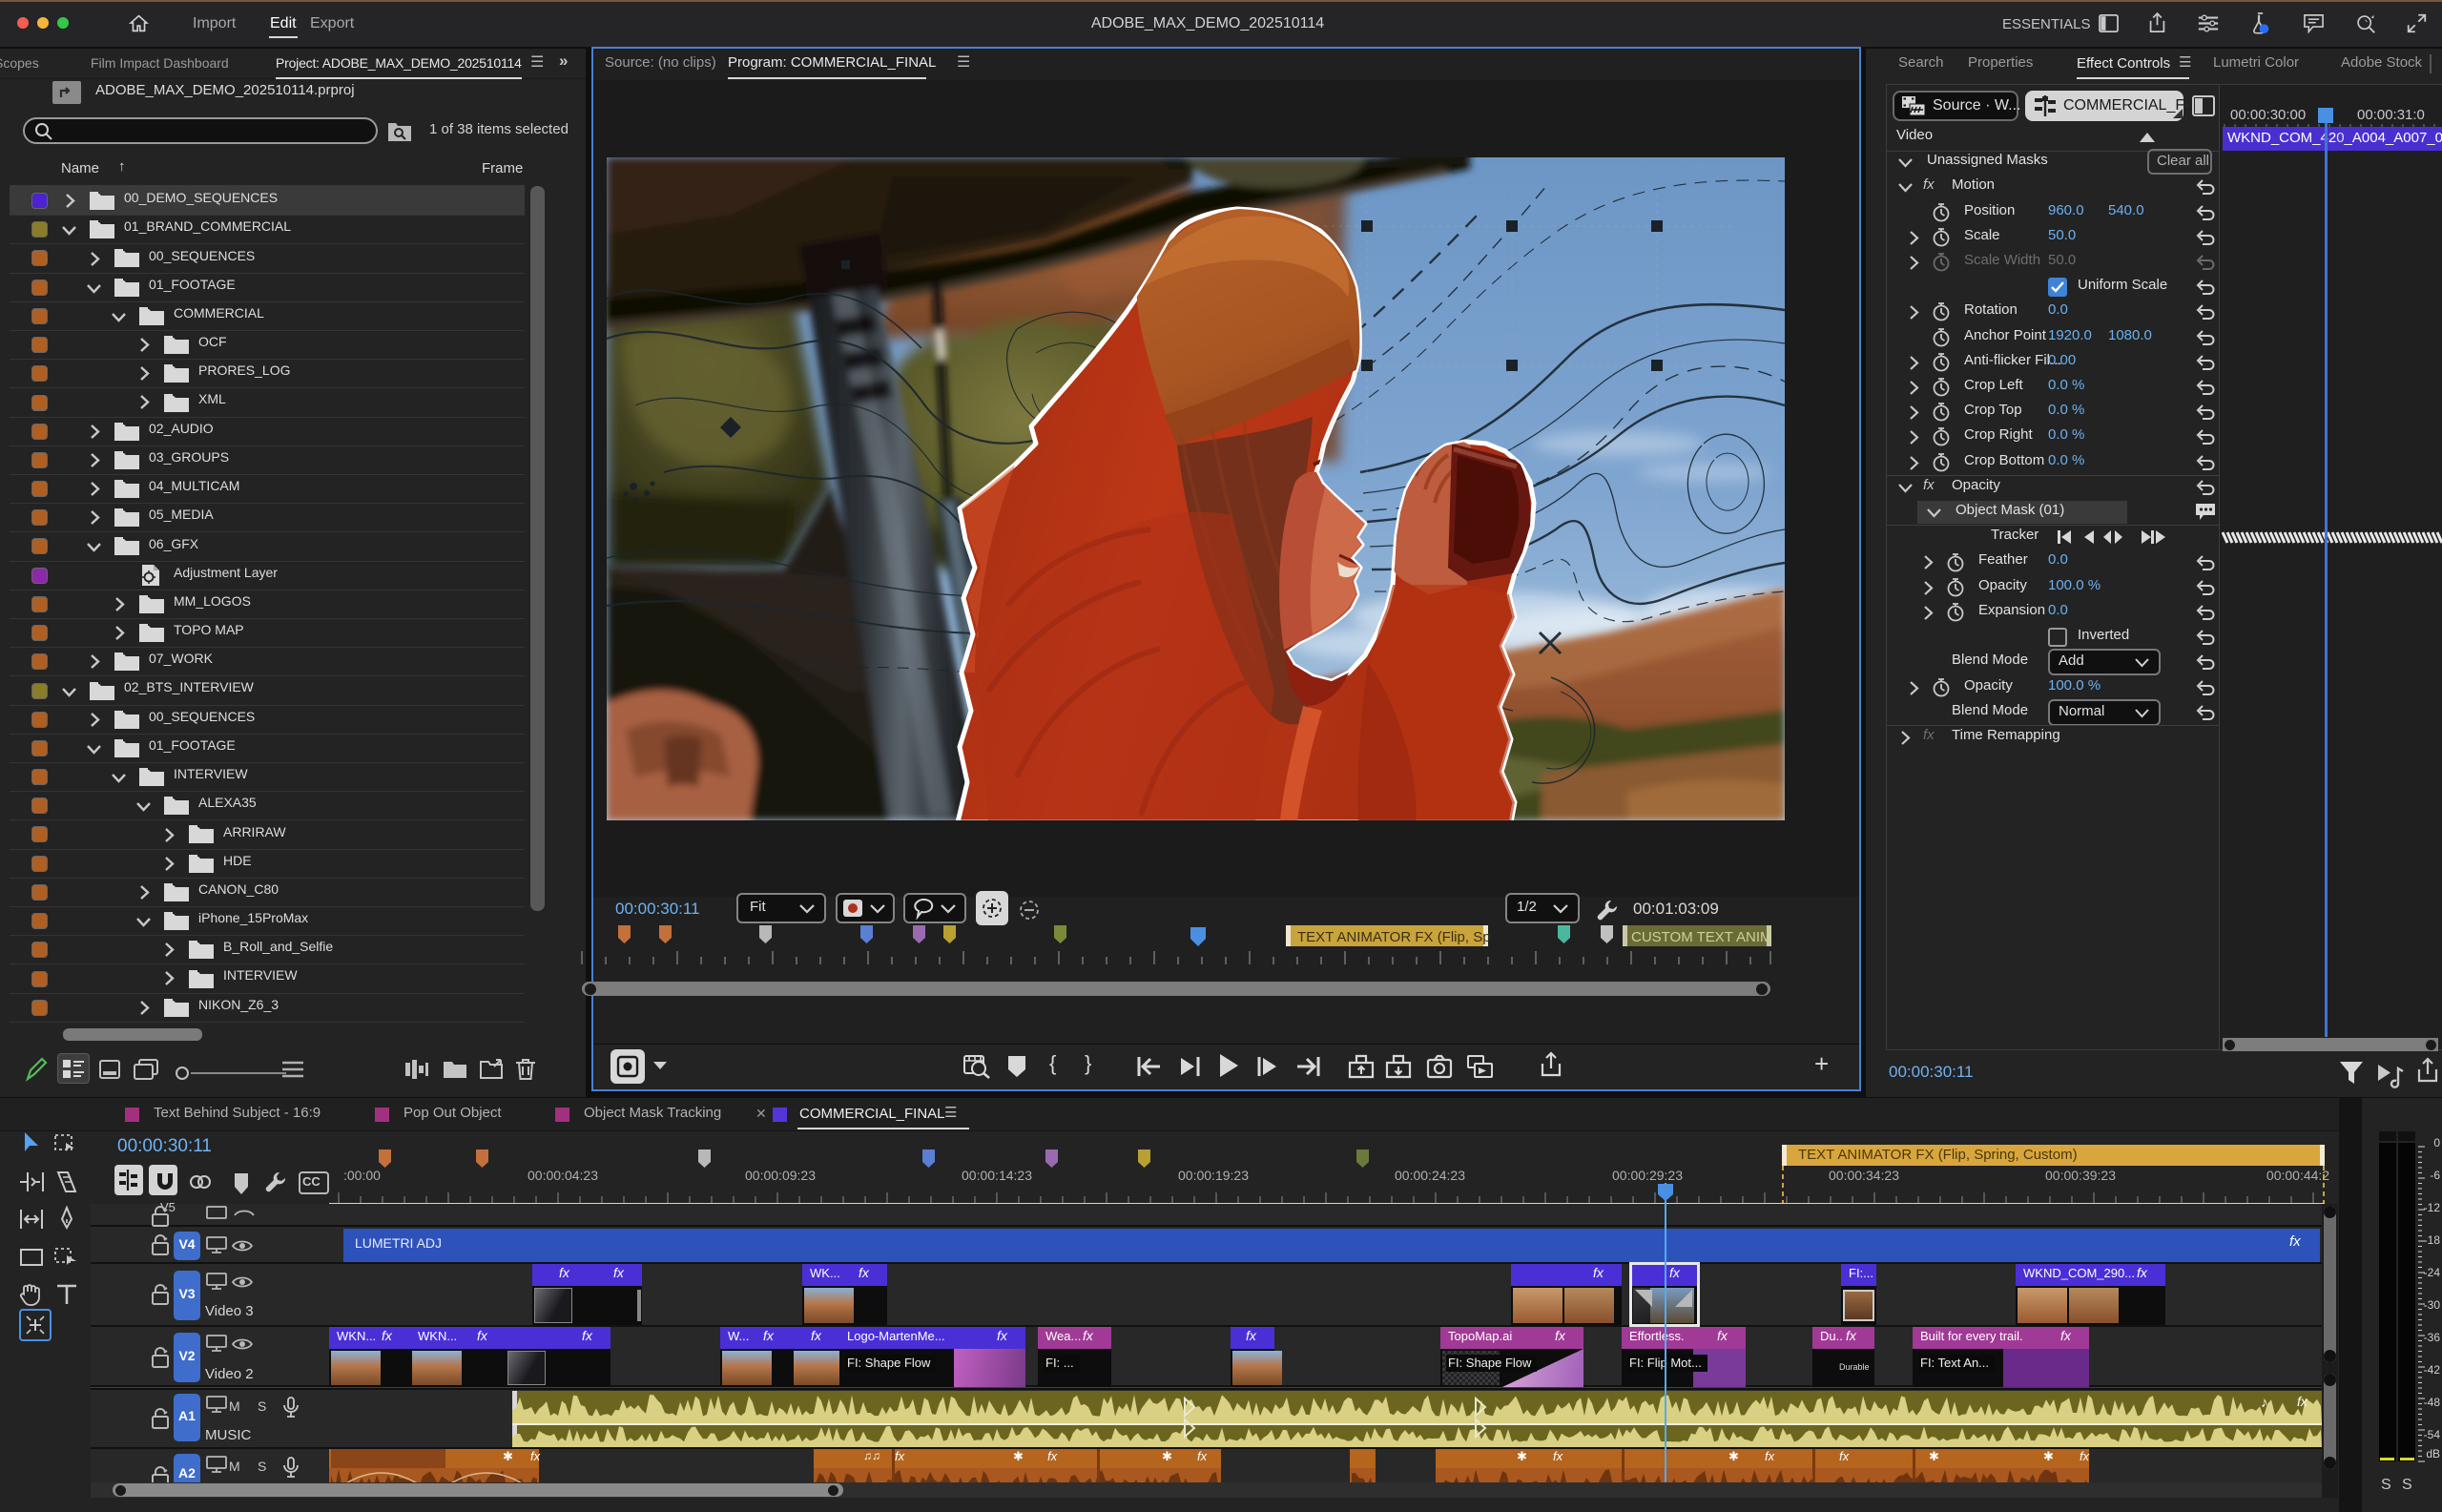  Describe the element at coordinates (1394, 937) in the screenshot. I see `svg-text: TEXT ANIMATOR FX (Flip, Sp` at that location.